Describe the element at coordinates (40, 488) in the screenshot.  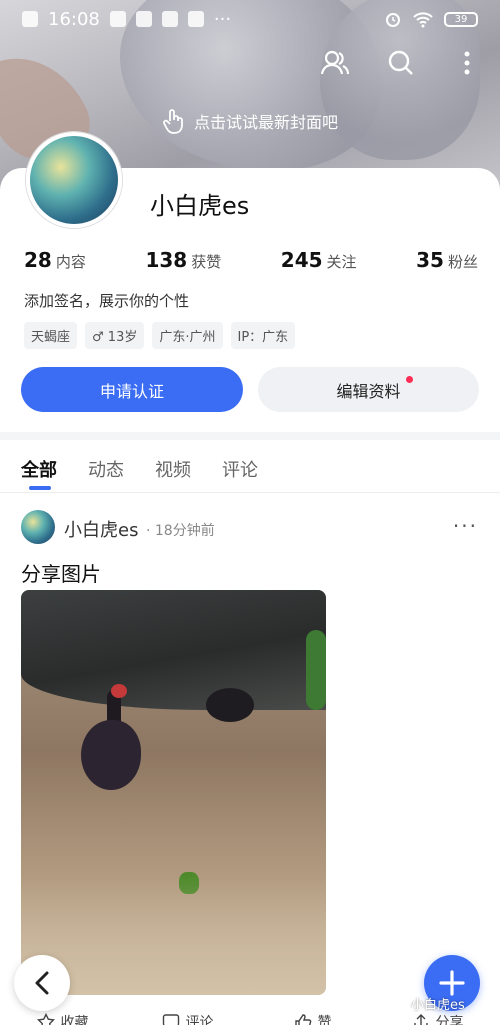
I see `active-tab-indicator` at that location.